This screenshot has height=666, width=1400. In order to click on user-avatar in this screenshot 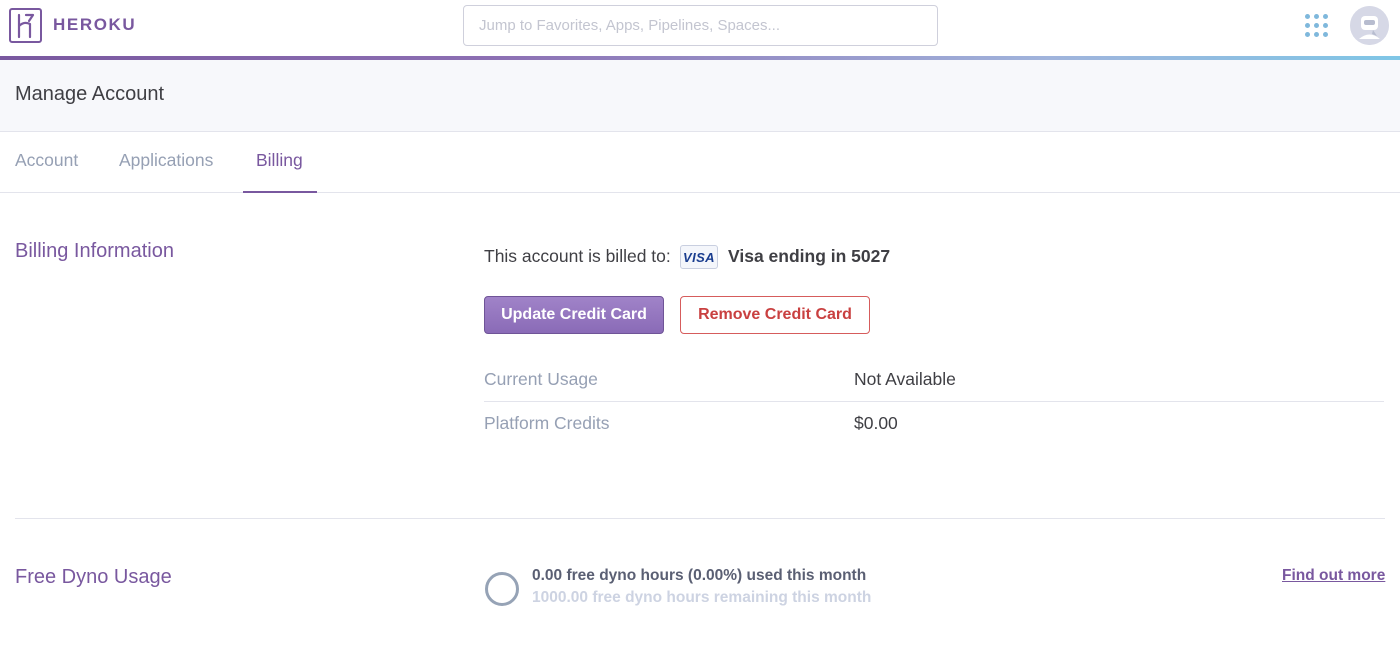, I will do `click(1369, 25)`.